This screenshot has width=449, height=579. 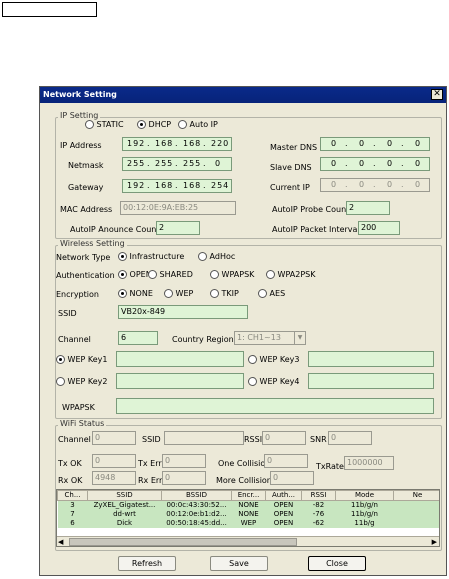 I want to click on wep-key1-input, so click(x=180, y=359).